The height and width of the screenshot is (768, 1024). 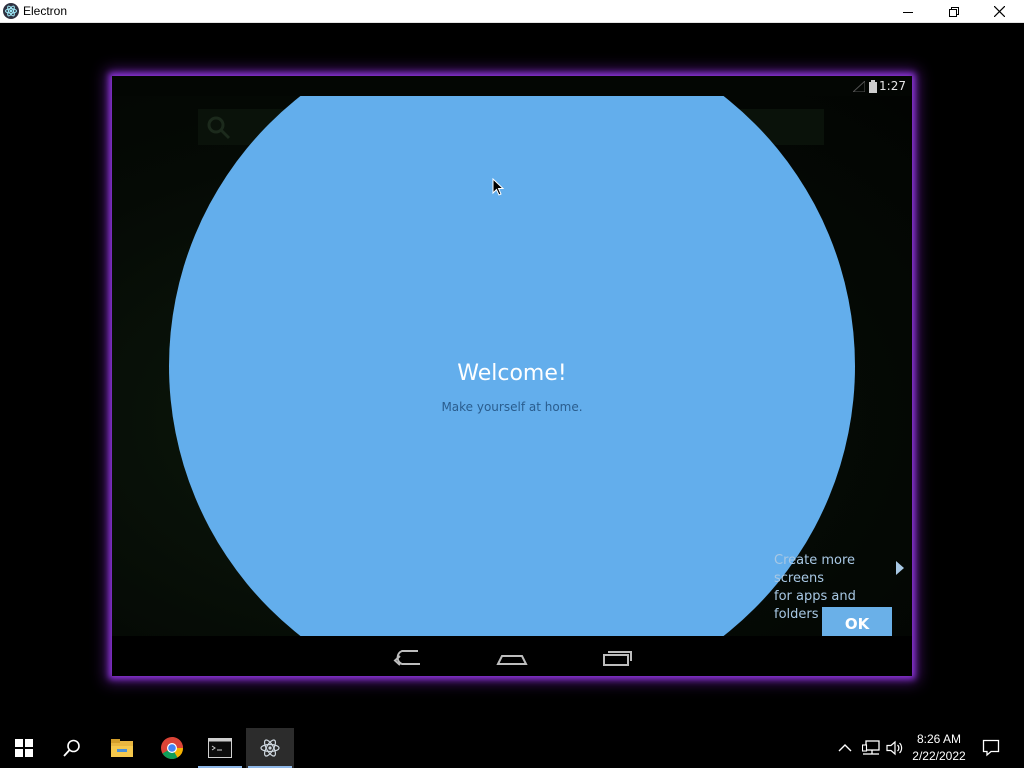 I want to click on home-icon, so click(x=512, y=656).